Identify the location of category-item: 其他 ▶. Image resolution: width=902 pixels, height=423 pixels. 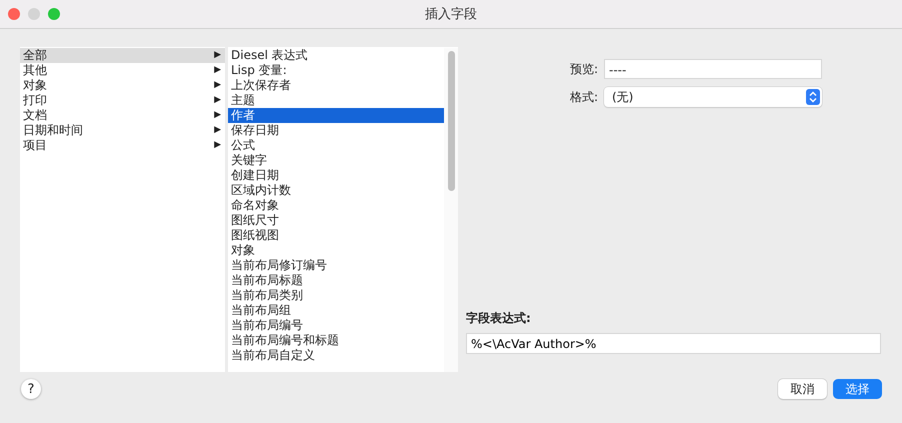
(122, 70).